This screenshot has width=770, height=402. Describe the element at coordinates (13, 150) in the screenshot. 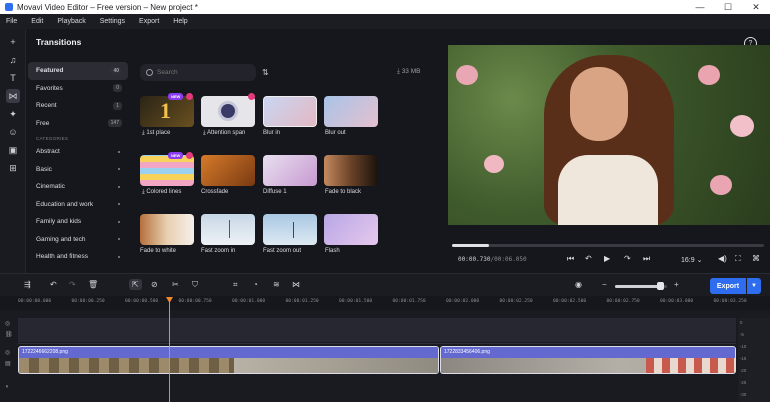

I see `record-icon: ▣` at that location.